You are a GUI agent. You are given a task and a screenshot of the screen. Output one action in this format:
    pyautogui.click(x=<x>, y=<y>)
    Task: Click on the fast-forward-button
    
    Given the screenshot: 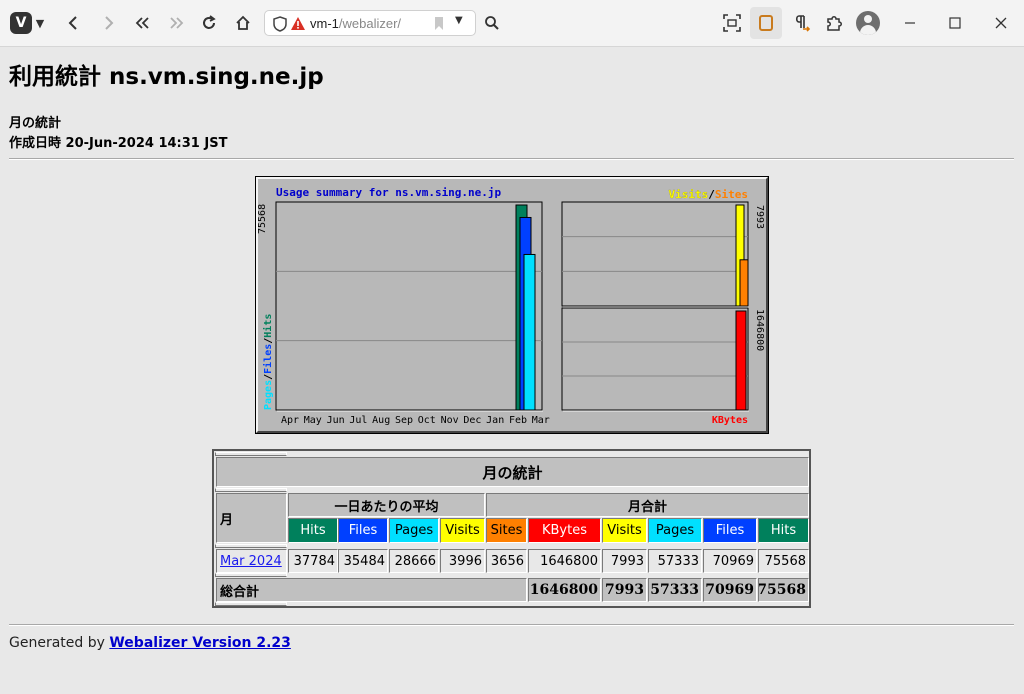 What is the action you would take?
    pyautogui.click(x=176, y=23)
    